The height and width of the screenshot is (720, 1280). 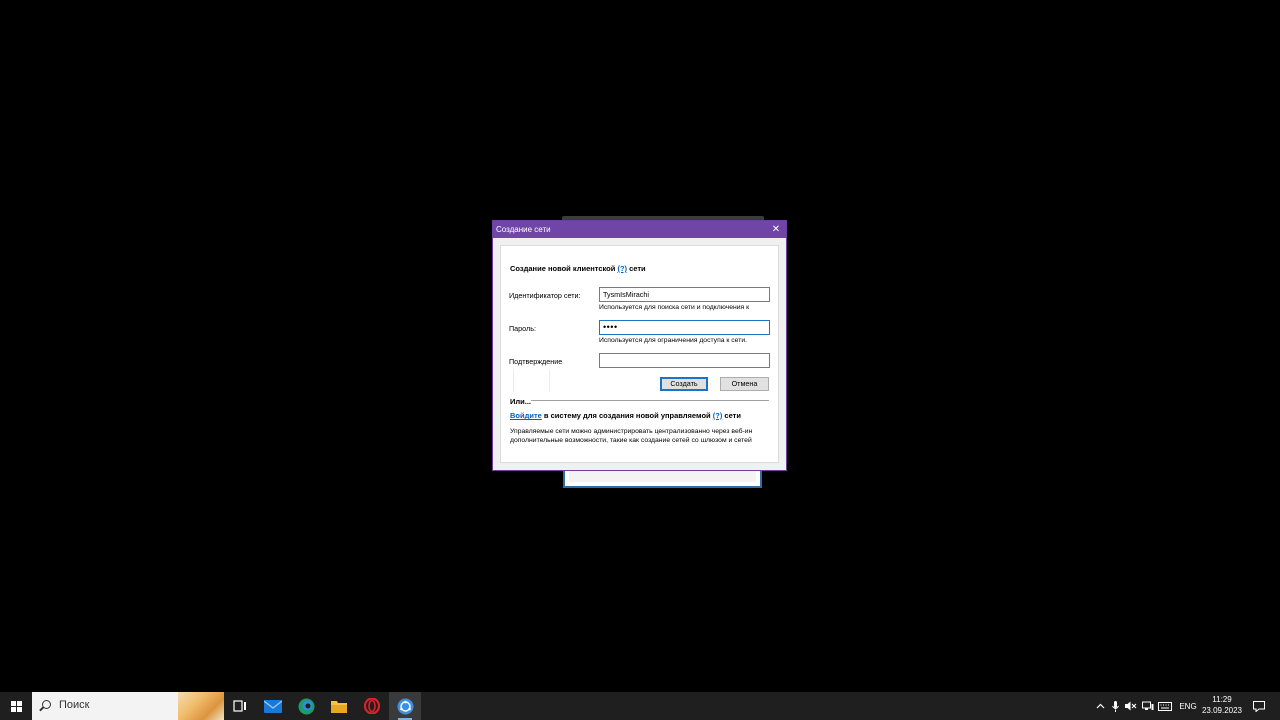 I want to click on password-label: Пароль:, so click(x=522, y=328).